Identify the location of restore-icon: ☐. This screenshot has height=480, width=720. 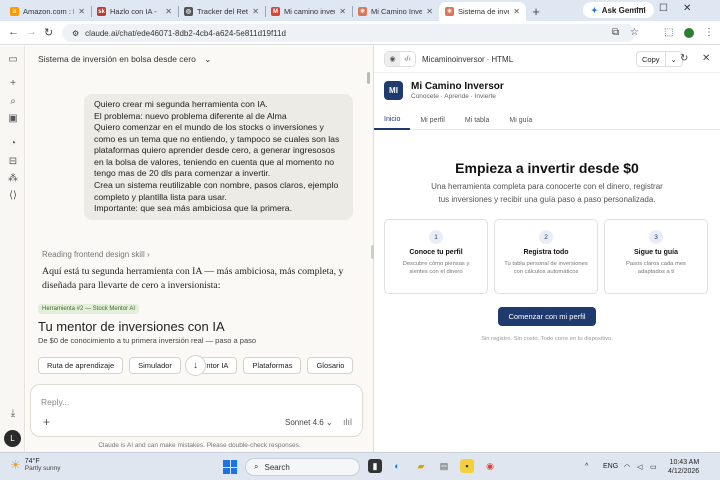
(663, 8).